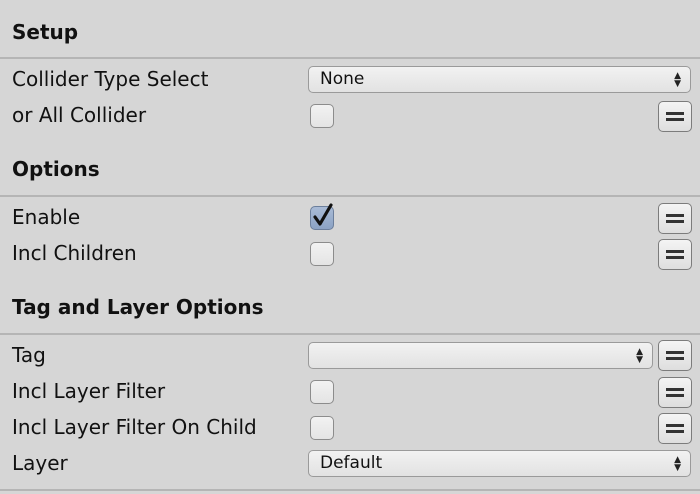  Describe the element at coordinates (322, 116) in the screenshot. I see `all-collider-checkbox` at that location.